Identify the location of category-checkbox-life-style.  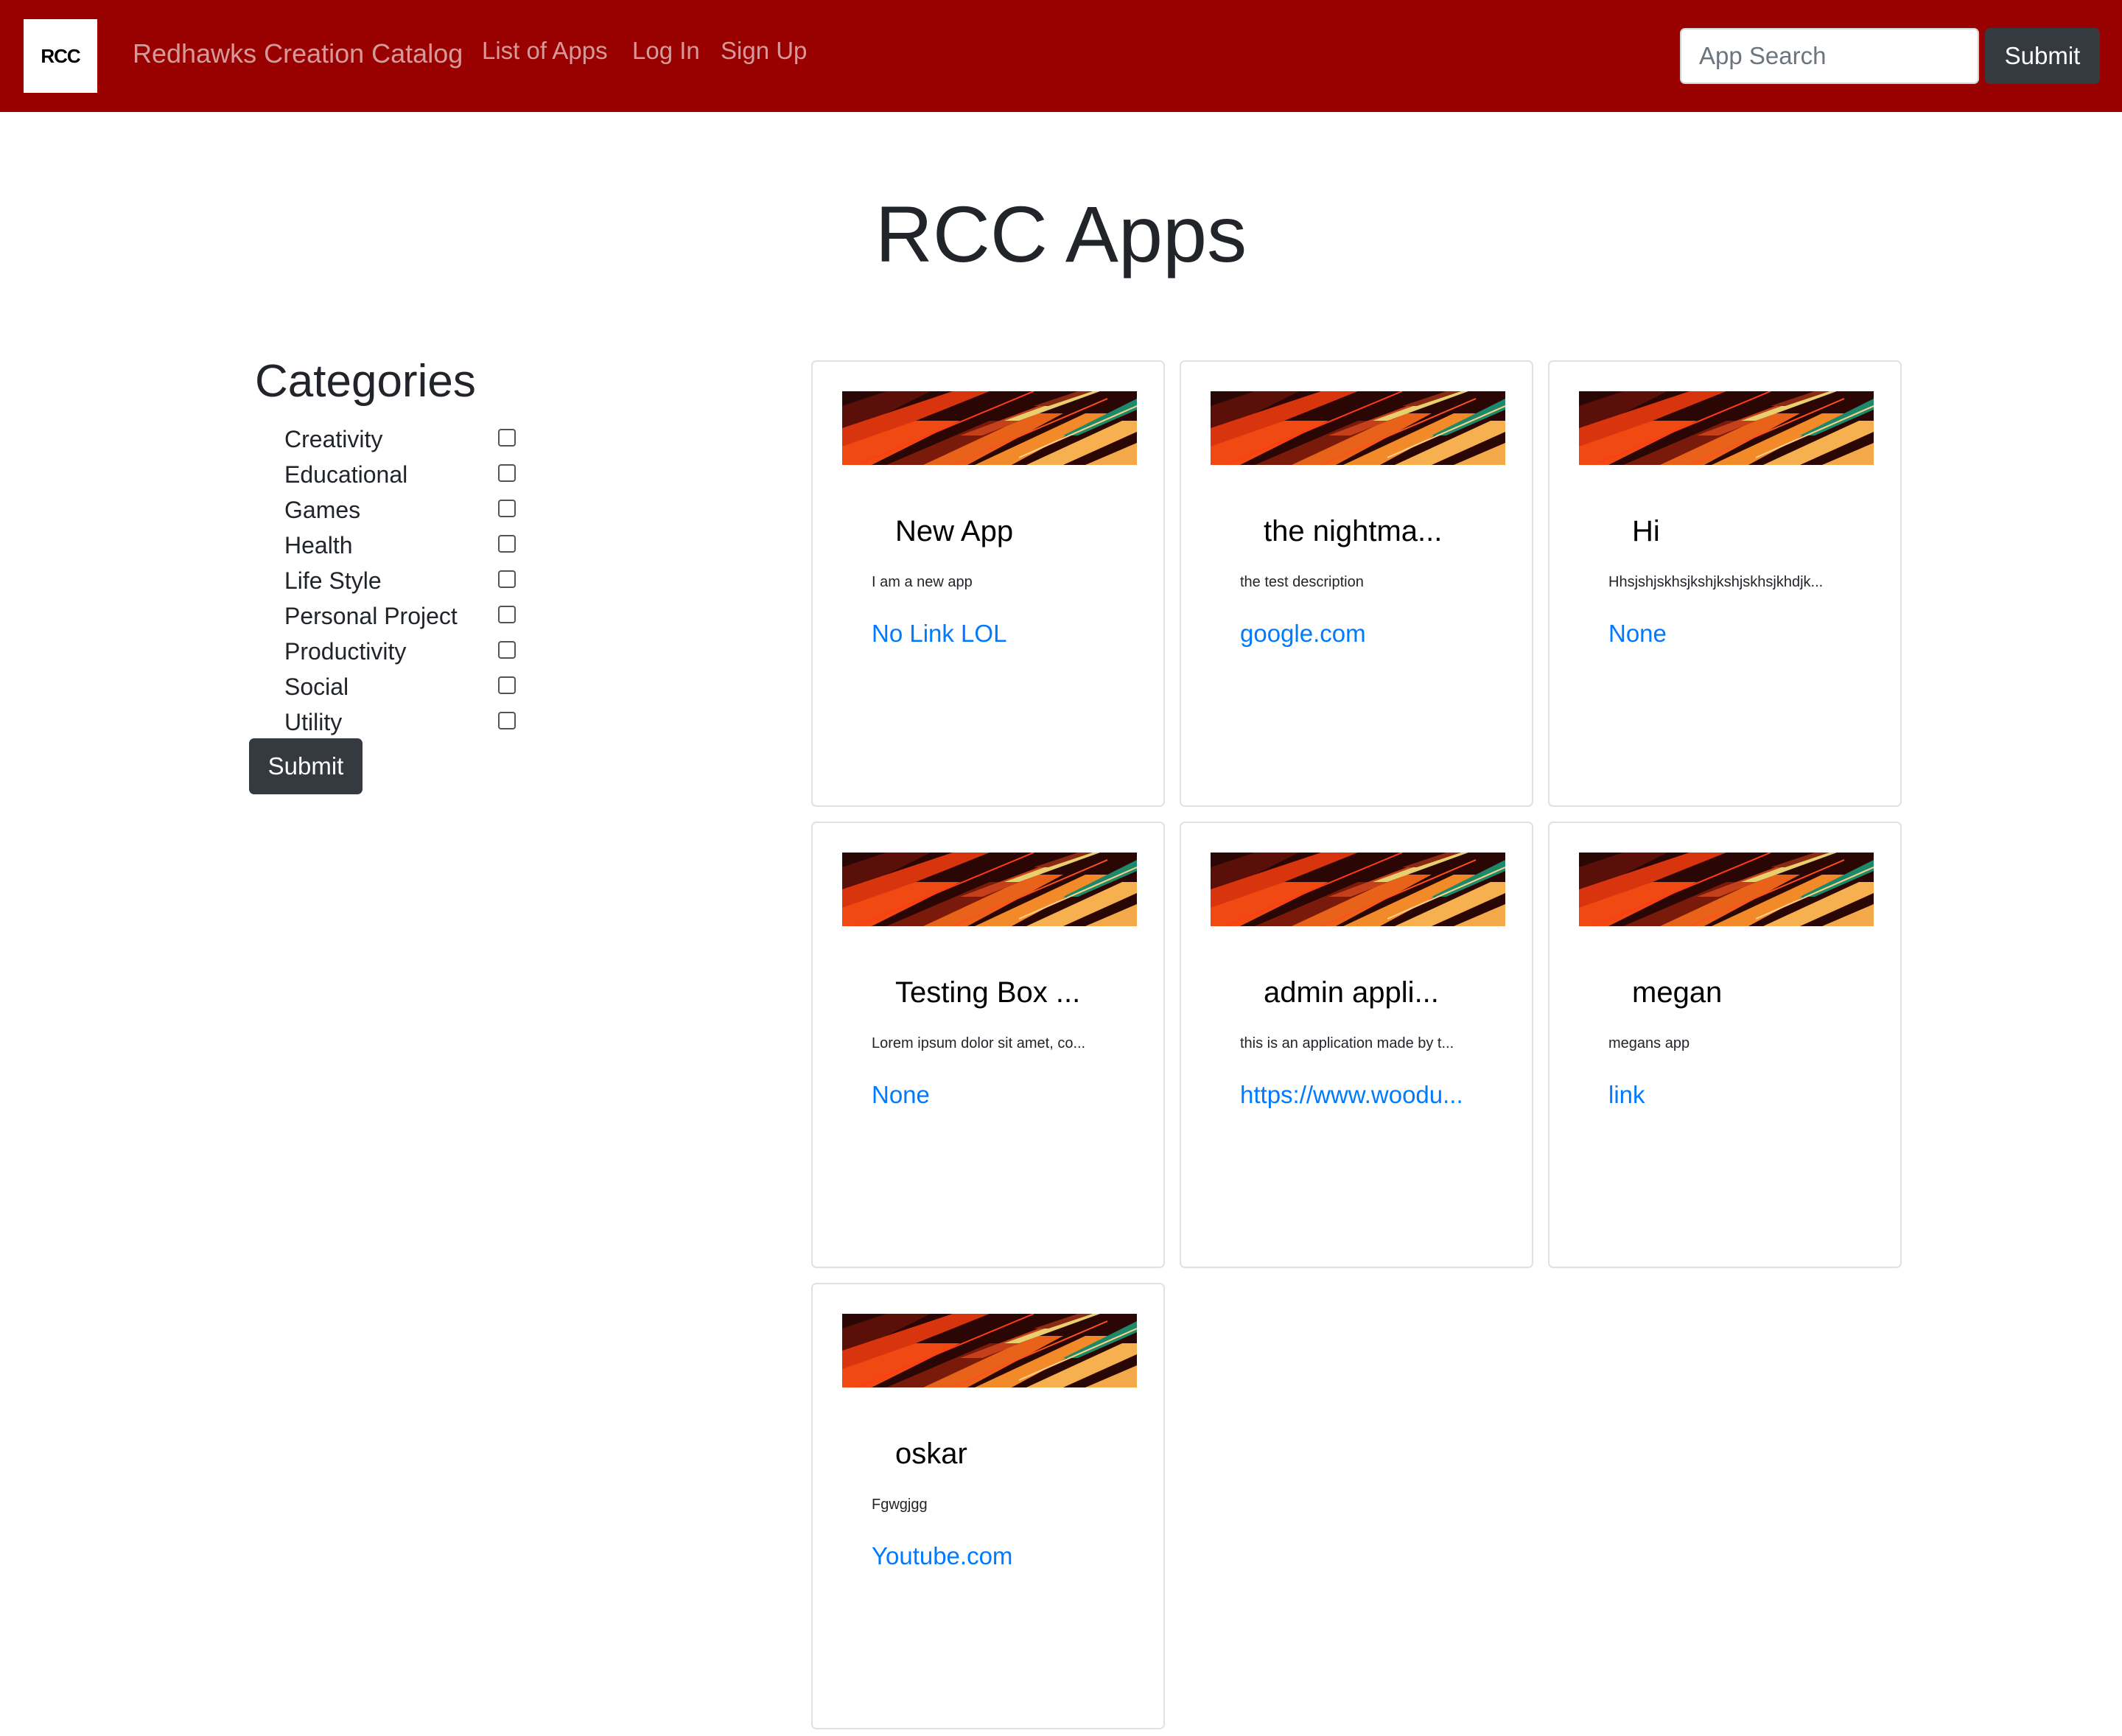
(507, 579).